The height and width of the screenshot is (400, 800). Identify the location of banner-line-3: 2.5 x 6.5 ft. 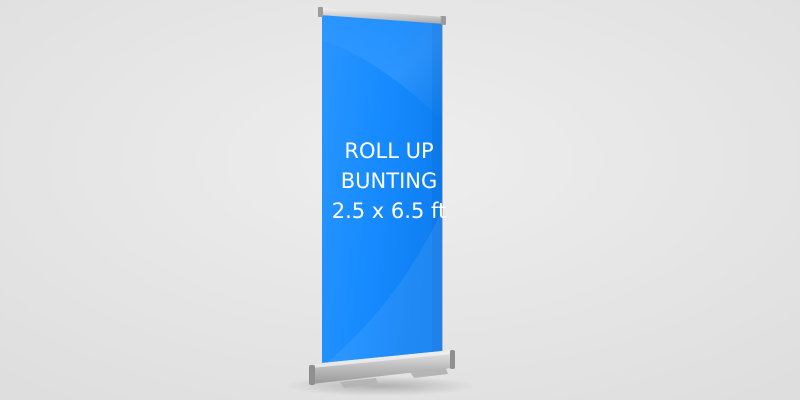
(389, 211).